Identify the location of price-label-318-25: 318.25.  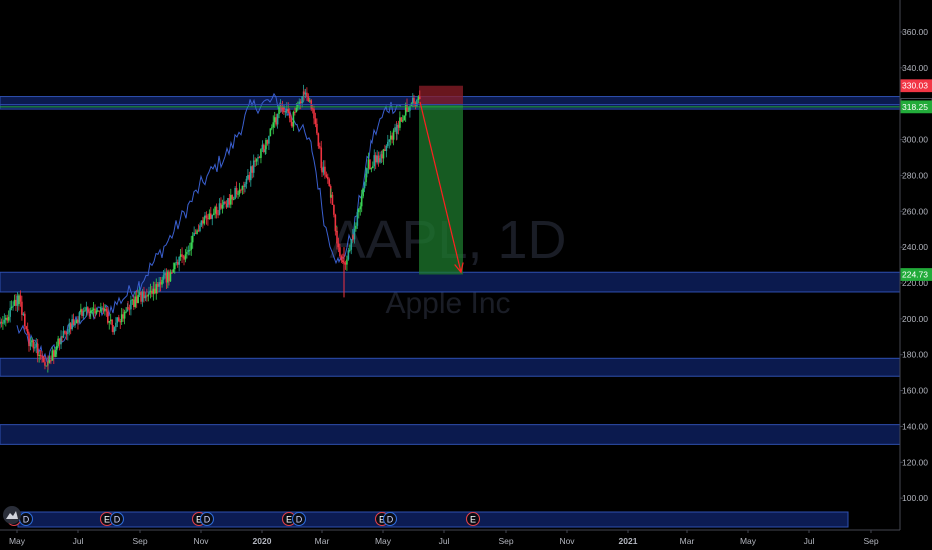
(916, 107).